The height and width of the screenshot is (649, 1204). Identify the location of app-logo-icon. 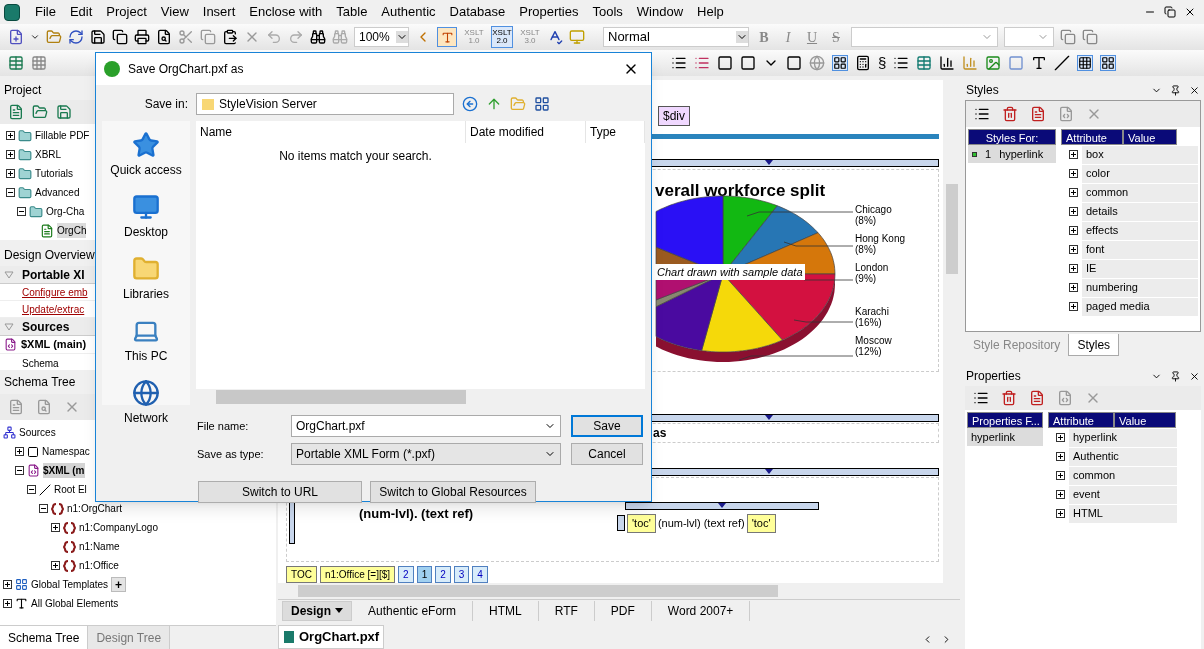
(12, 12).